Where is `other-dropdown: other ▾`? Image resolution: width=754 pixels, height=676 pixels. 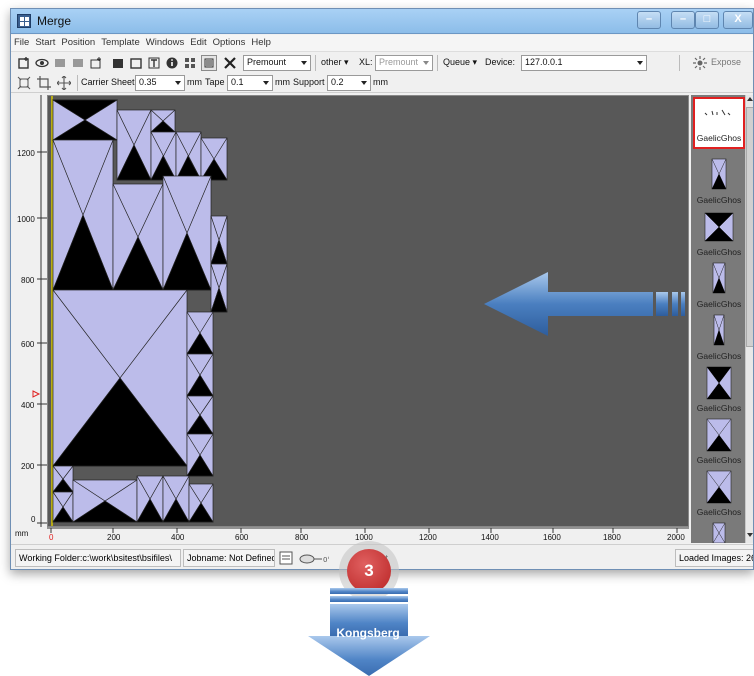 other-dropdown: other ▾ is located at coordinates (335, 62).